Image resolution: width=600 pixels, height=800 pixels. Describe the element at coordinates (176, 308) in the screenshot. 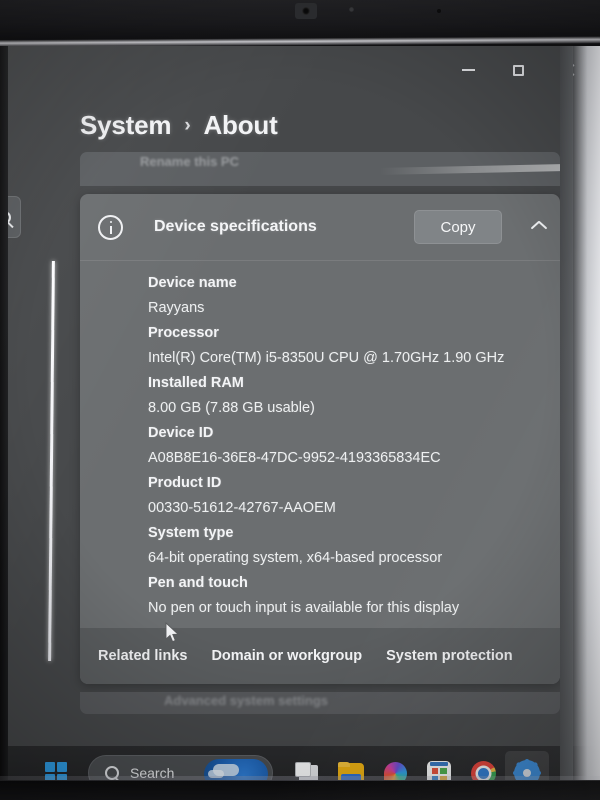

I see `spec-value: Rayyans` at that location.